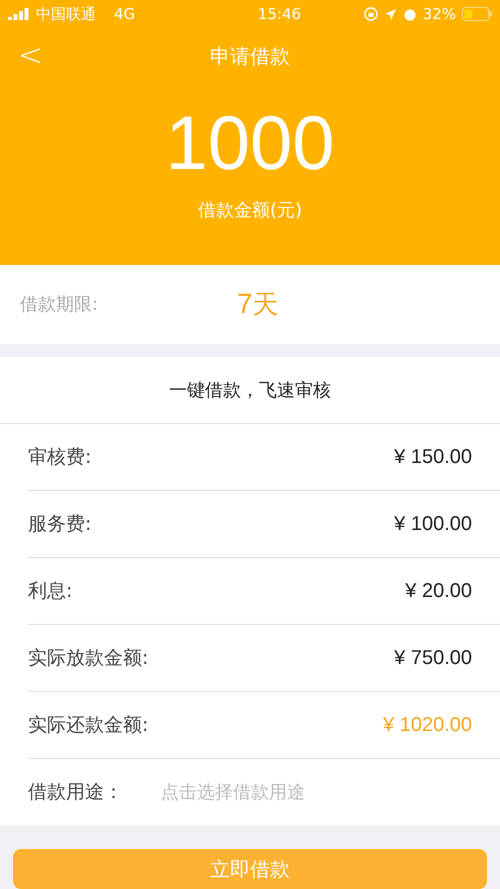 This screenshot has width=500, height=889. What do you see at coordinates (66, 14) in the screenshot?
I see `carrier: 中国联通` at bounding box center [66, 14].